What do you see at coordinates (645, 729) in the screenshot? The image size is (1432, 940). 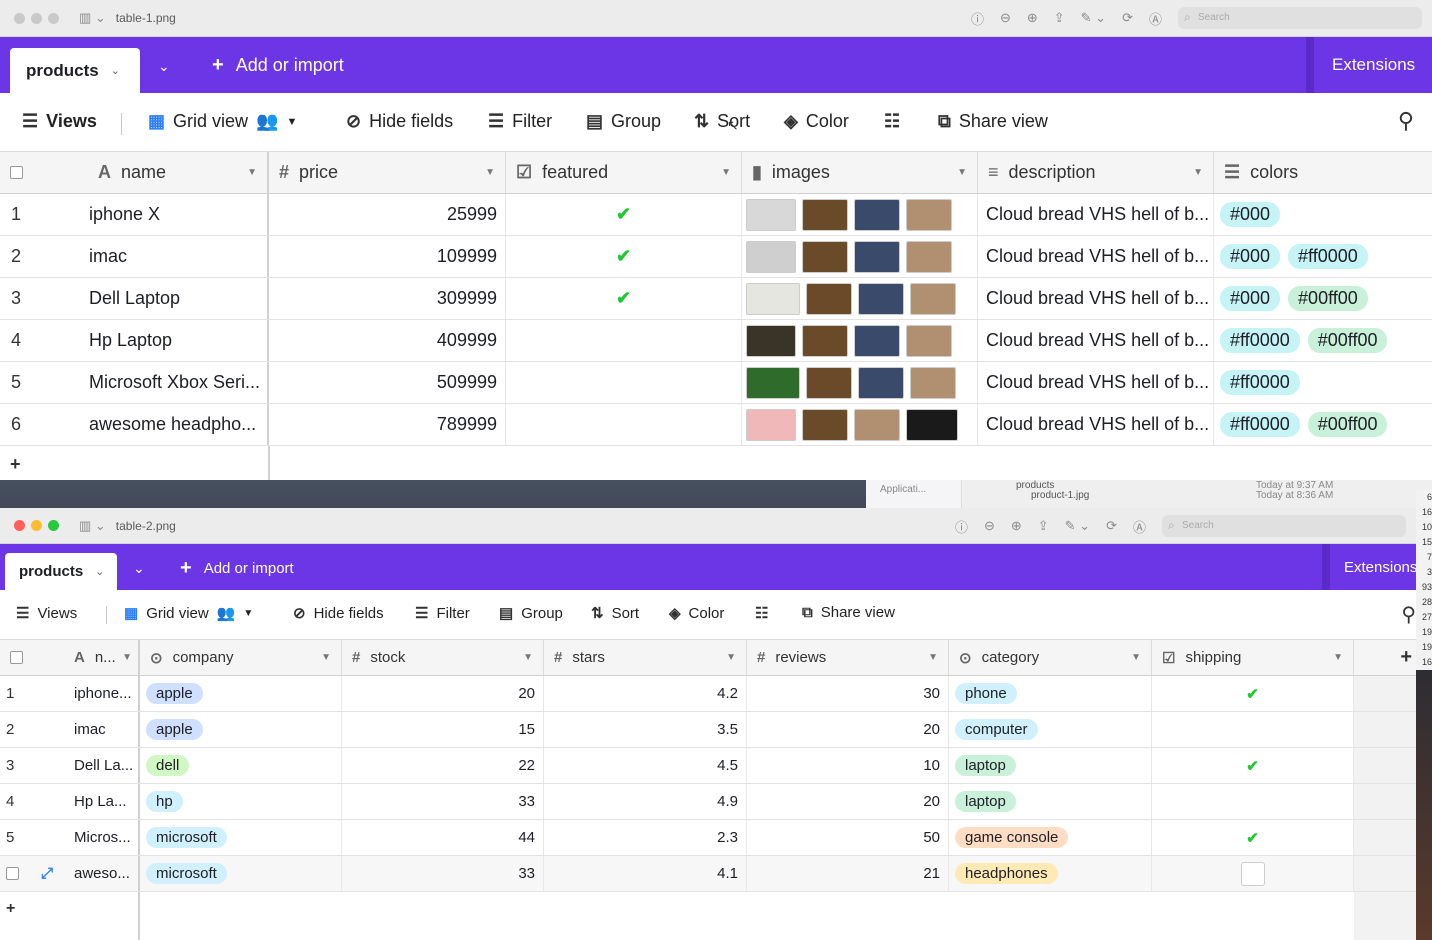 I see `stars-cell: 3.5` at bounding box center [645, 729].